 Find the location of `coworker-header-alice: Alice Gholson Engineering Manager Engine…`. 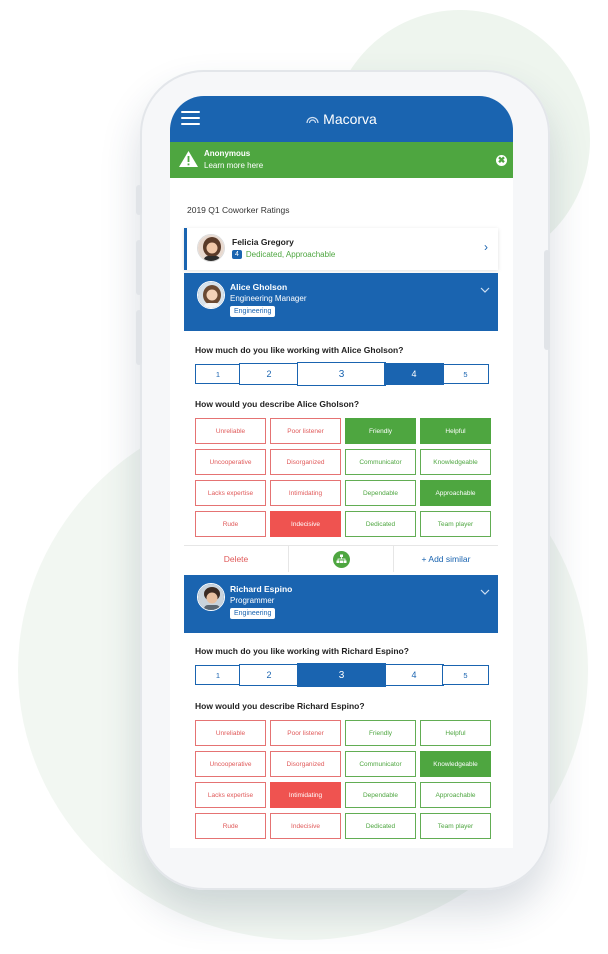

coworker-header-alice: Alice Gholson Engineering Manager Engine… is located at coordinates (341, 302).